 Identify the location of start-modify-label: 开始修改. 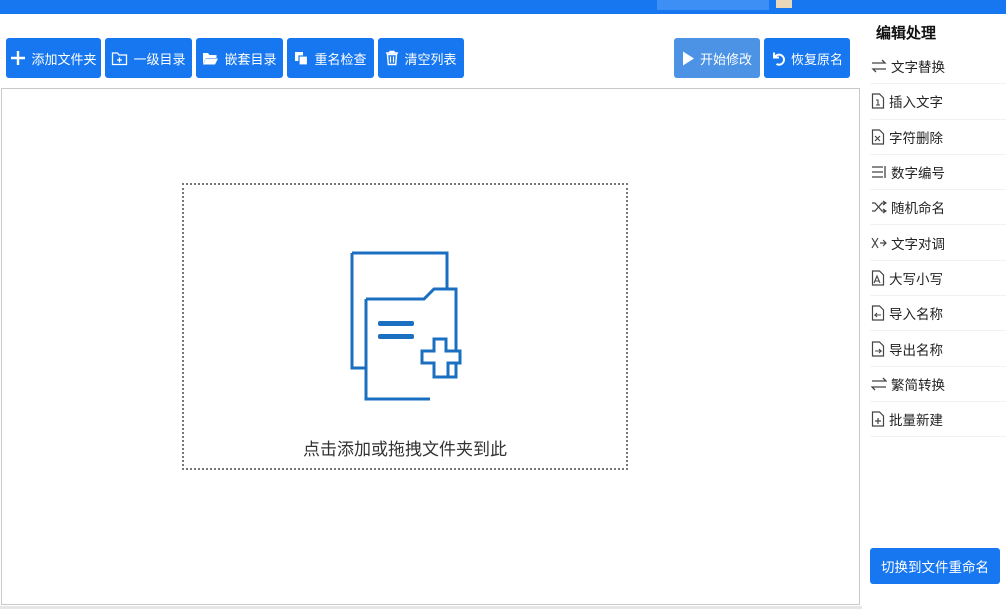
(725, 60).